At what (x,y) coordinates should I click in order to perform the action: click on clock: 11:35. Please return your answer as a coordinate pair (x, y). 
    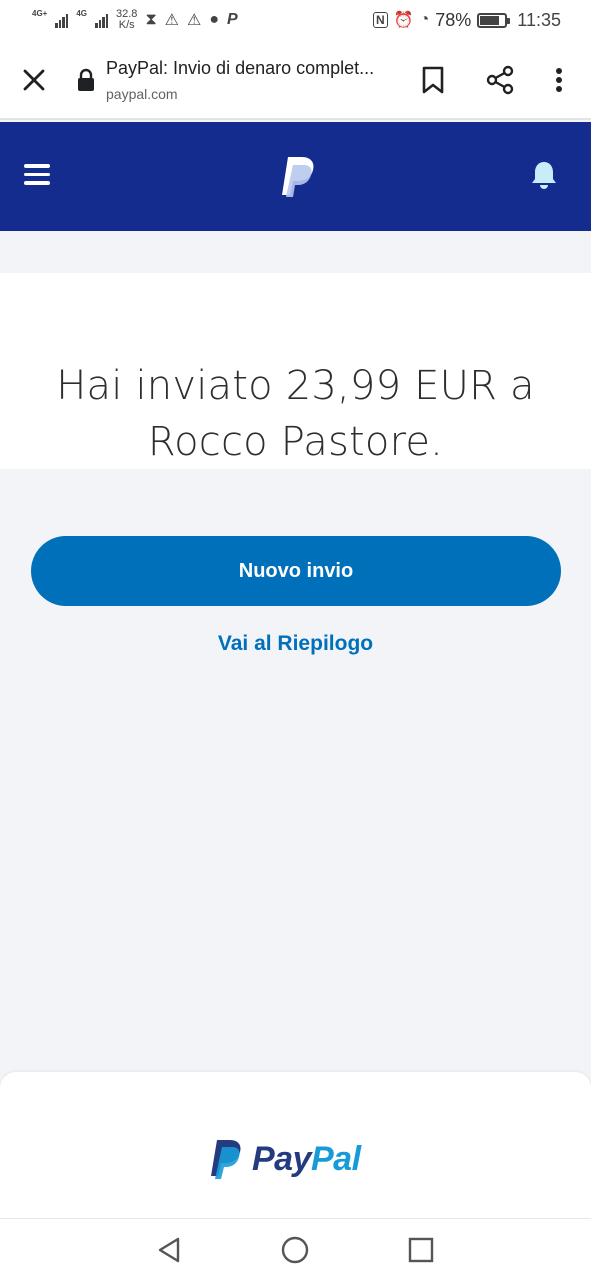
    Looking at the image, I should click on (539, 19).